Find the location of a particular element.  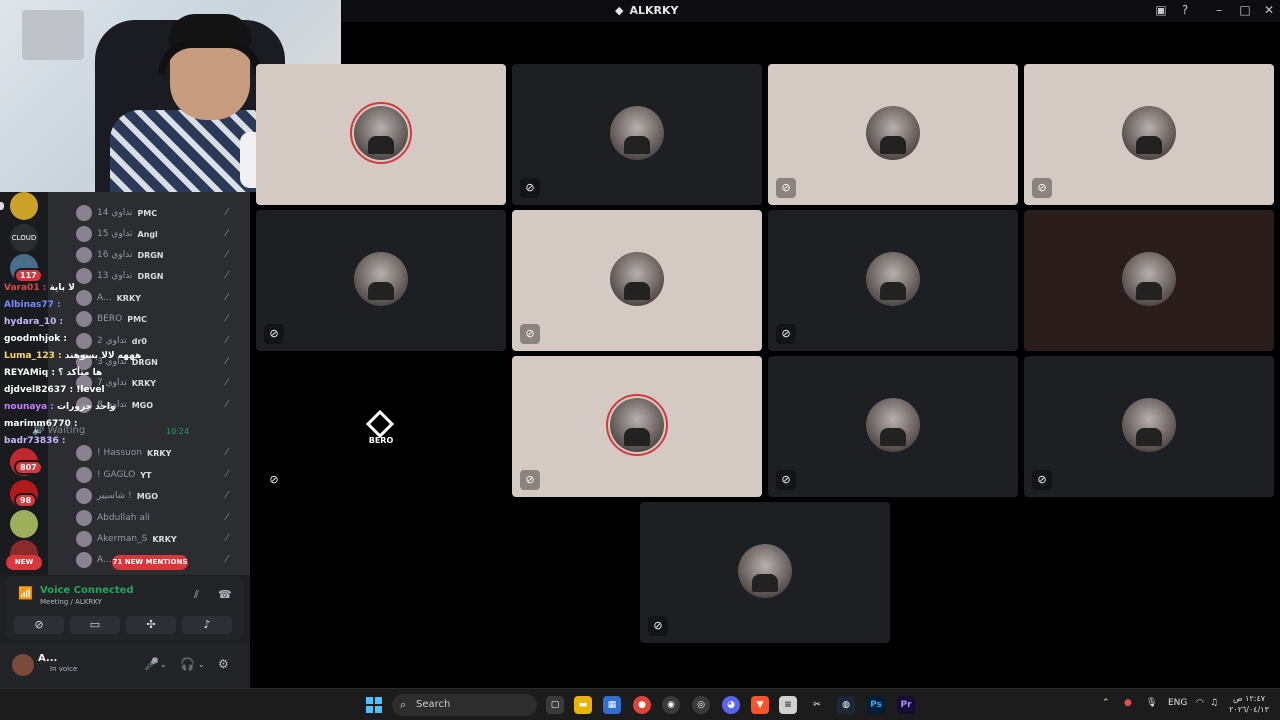

microphone-icon: 🎤 is located at coordinates (151, 664).